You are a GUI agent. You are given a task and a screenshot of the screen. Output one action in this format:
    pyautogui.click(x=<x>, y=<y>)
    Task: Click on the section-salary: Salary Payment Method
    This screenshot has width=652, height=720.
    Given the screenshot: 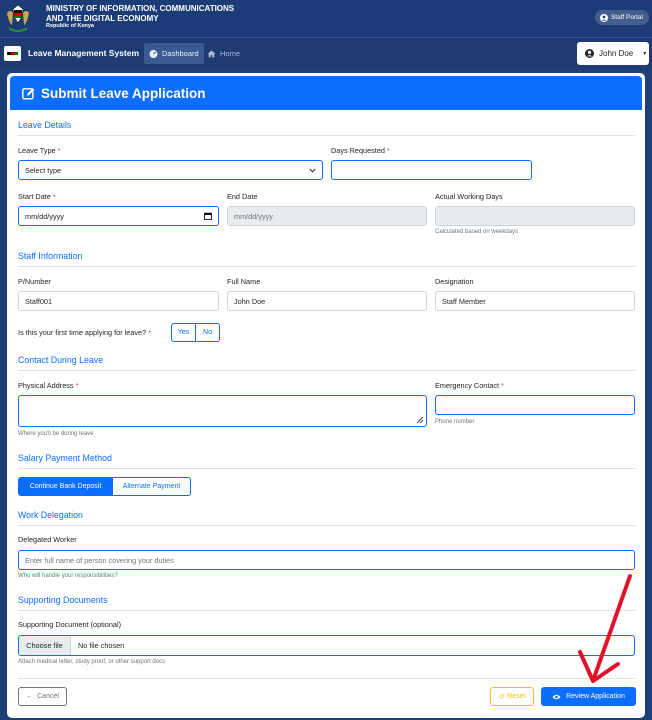 What is the action you would take?
    pyautogui.click(x=65, y=458)
    